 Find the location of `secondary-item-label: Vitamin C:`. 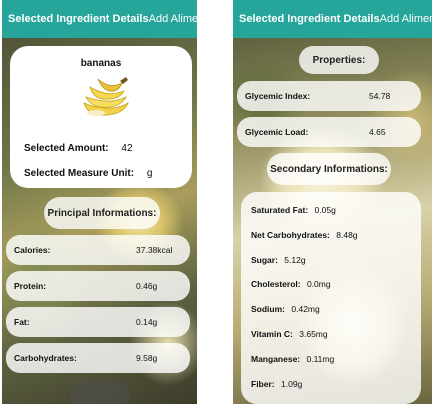

secondary-item-label: Vitamin C: is located at coordinates (272, 334).